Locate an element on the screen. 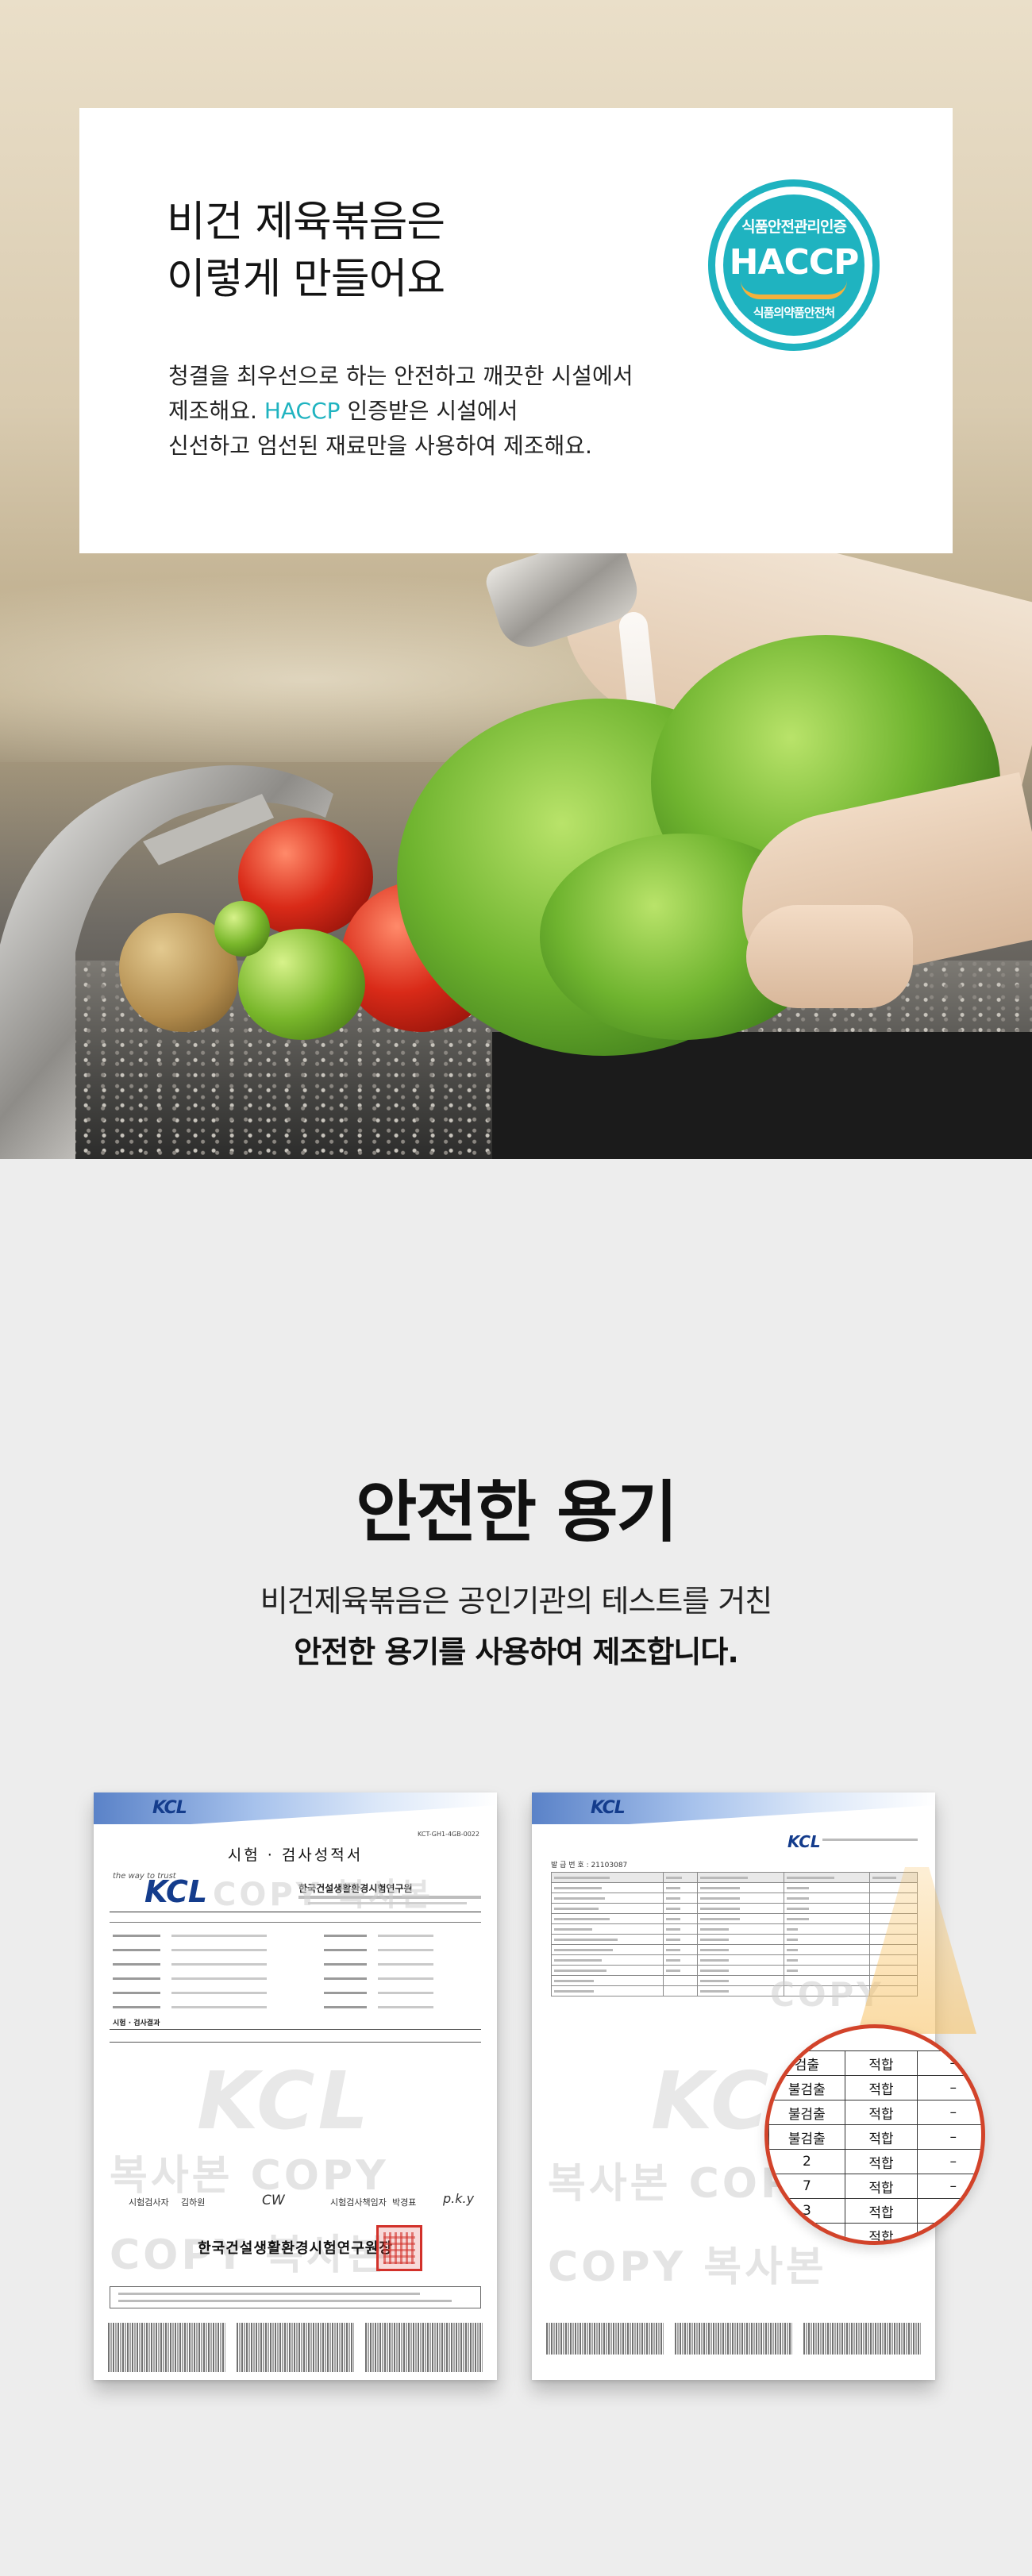 The height and width of the screenshot is (2576, 1032). safe-container-title: 안전한 용기 is located at coordinates (517, 1512).